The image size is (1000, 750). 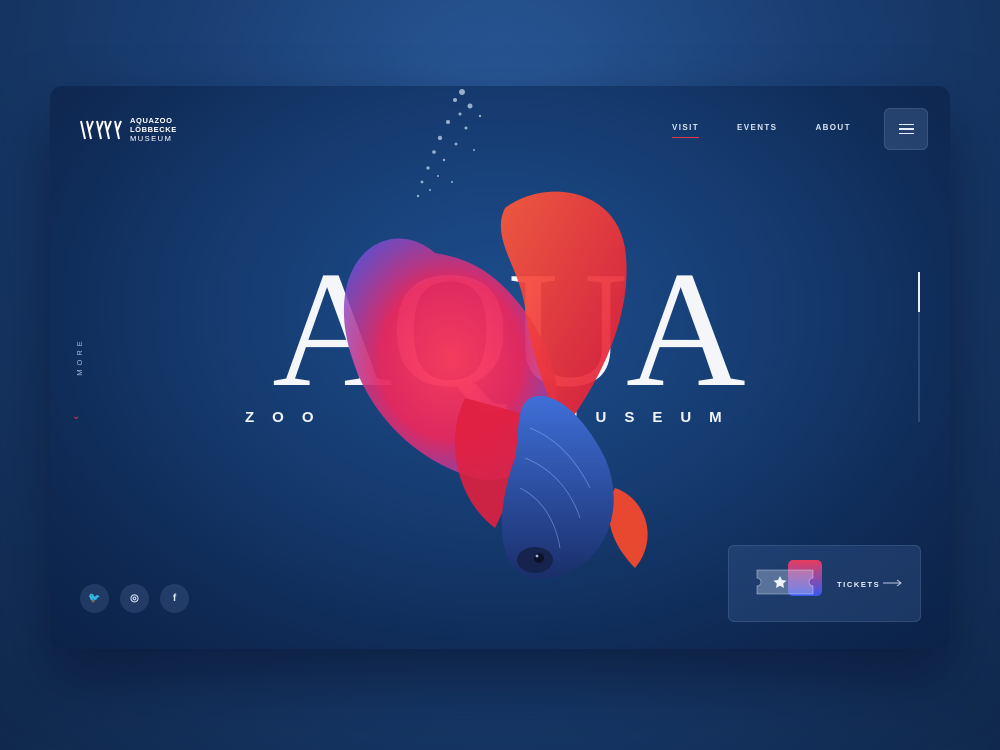 I want to click on facebook-icon: f, so click(x=174, y=598).